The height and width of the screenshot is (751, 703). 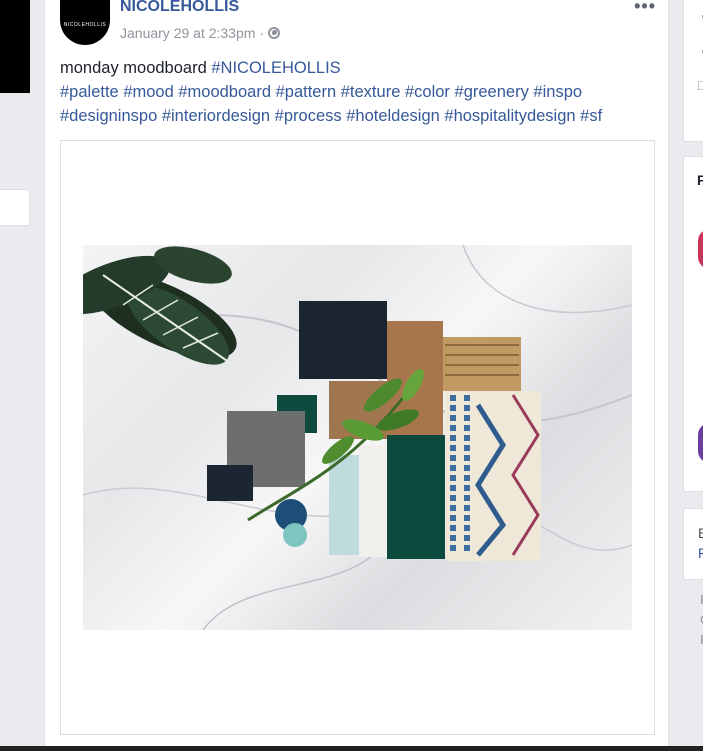 I want to click on hashtag: #greenery, so click(x=492, y=92).